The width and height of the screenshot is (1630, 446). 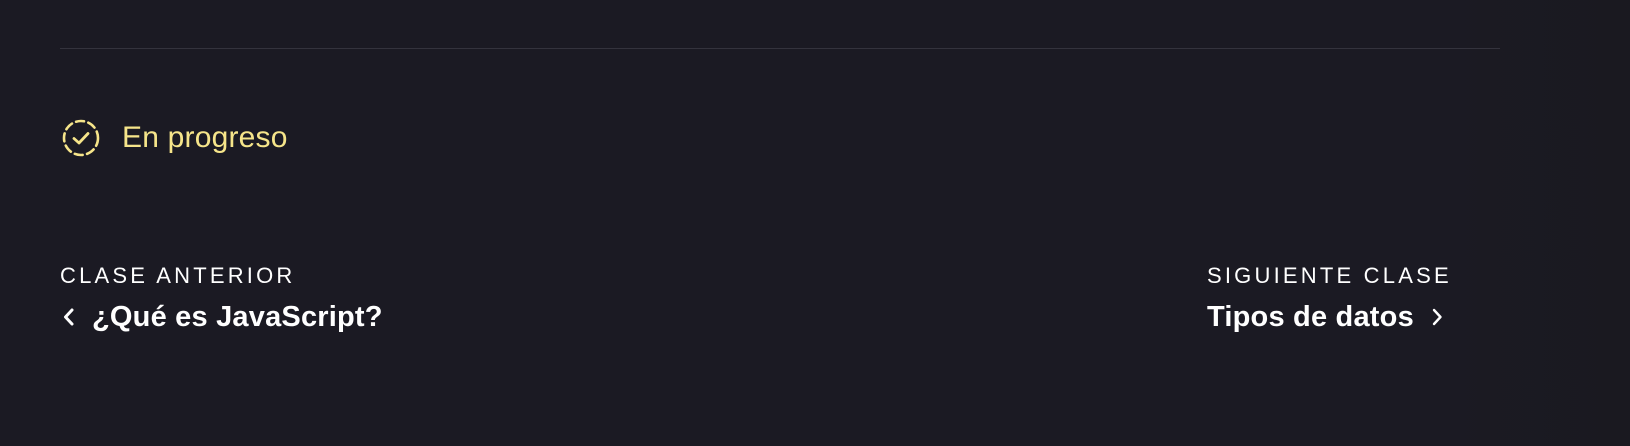 What do you see at coordinates (205, 137) in the screenshot?
I see `status-label: En progreso` at bounding box center [205, 137].